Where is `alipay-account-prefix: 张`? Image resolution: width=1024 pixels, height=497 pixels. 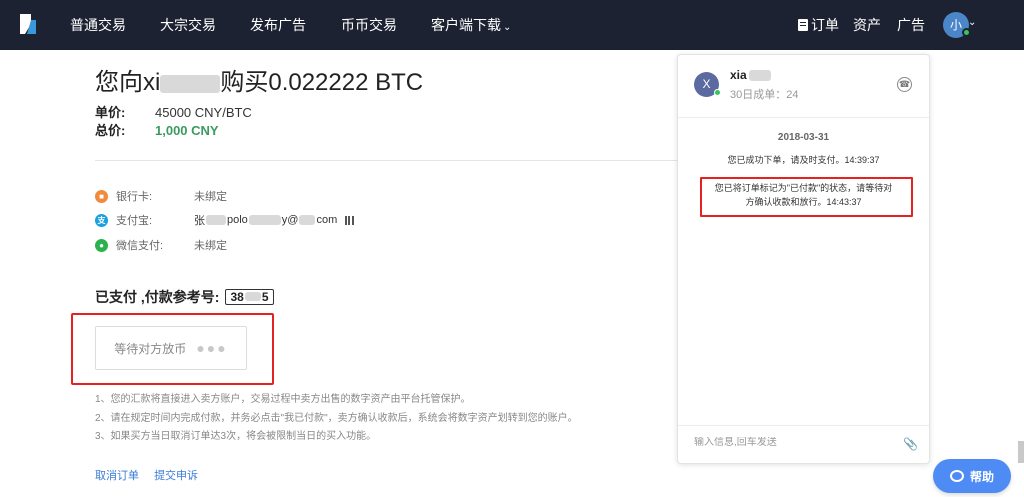
alipay-account-prefix: 张 is located at coordinates (199, 221).